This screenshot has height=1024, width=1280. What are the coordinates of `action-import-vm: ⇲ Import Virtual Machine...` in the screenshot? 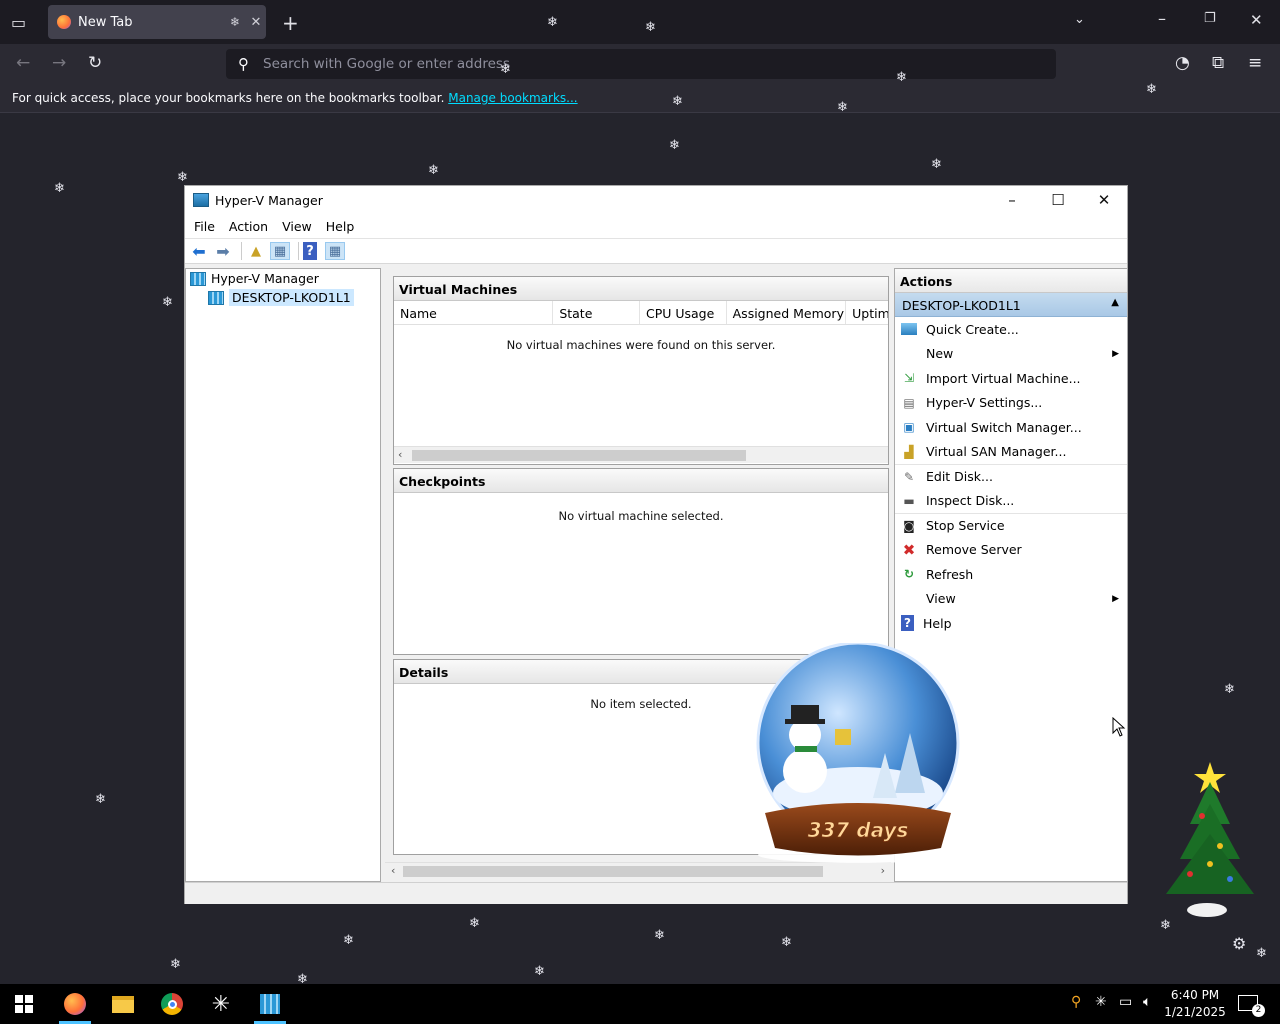 It's located at (1011, 378).